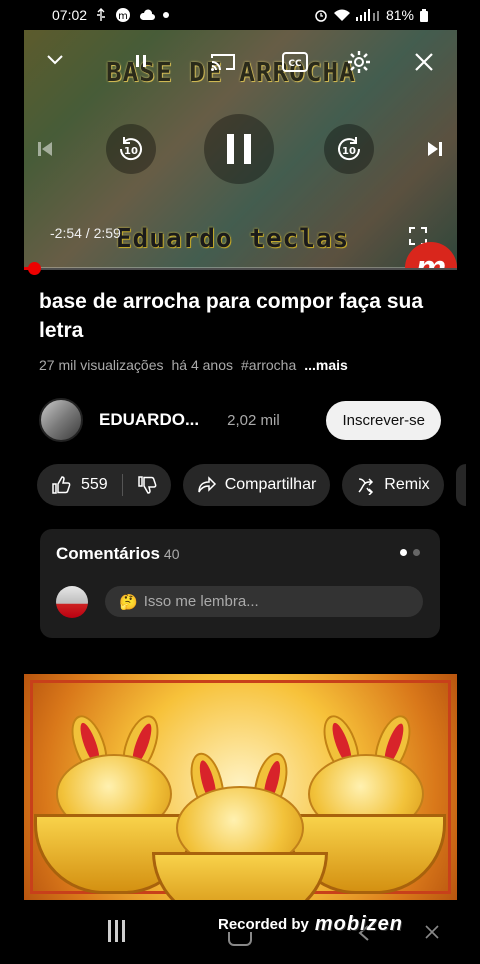 Image resolution: width=480 pixels, height=964 pixels. I want to click on svg-text: CC, so click(295, 64).